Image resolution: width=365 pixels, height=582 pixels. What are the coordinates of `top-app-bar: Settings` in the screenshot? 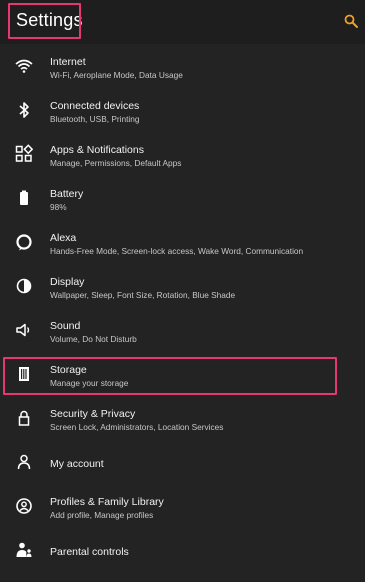 It's located at (182, 22).